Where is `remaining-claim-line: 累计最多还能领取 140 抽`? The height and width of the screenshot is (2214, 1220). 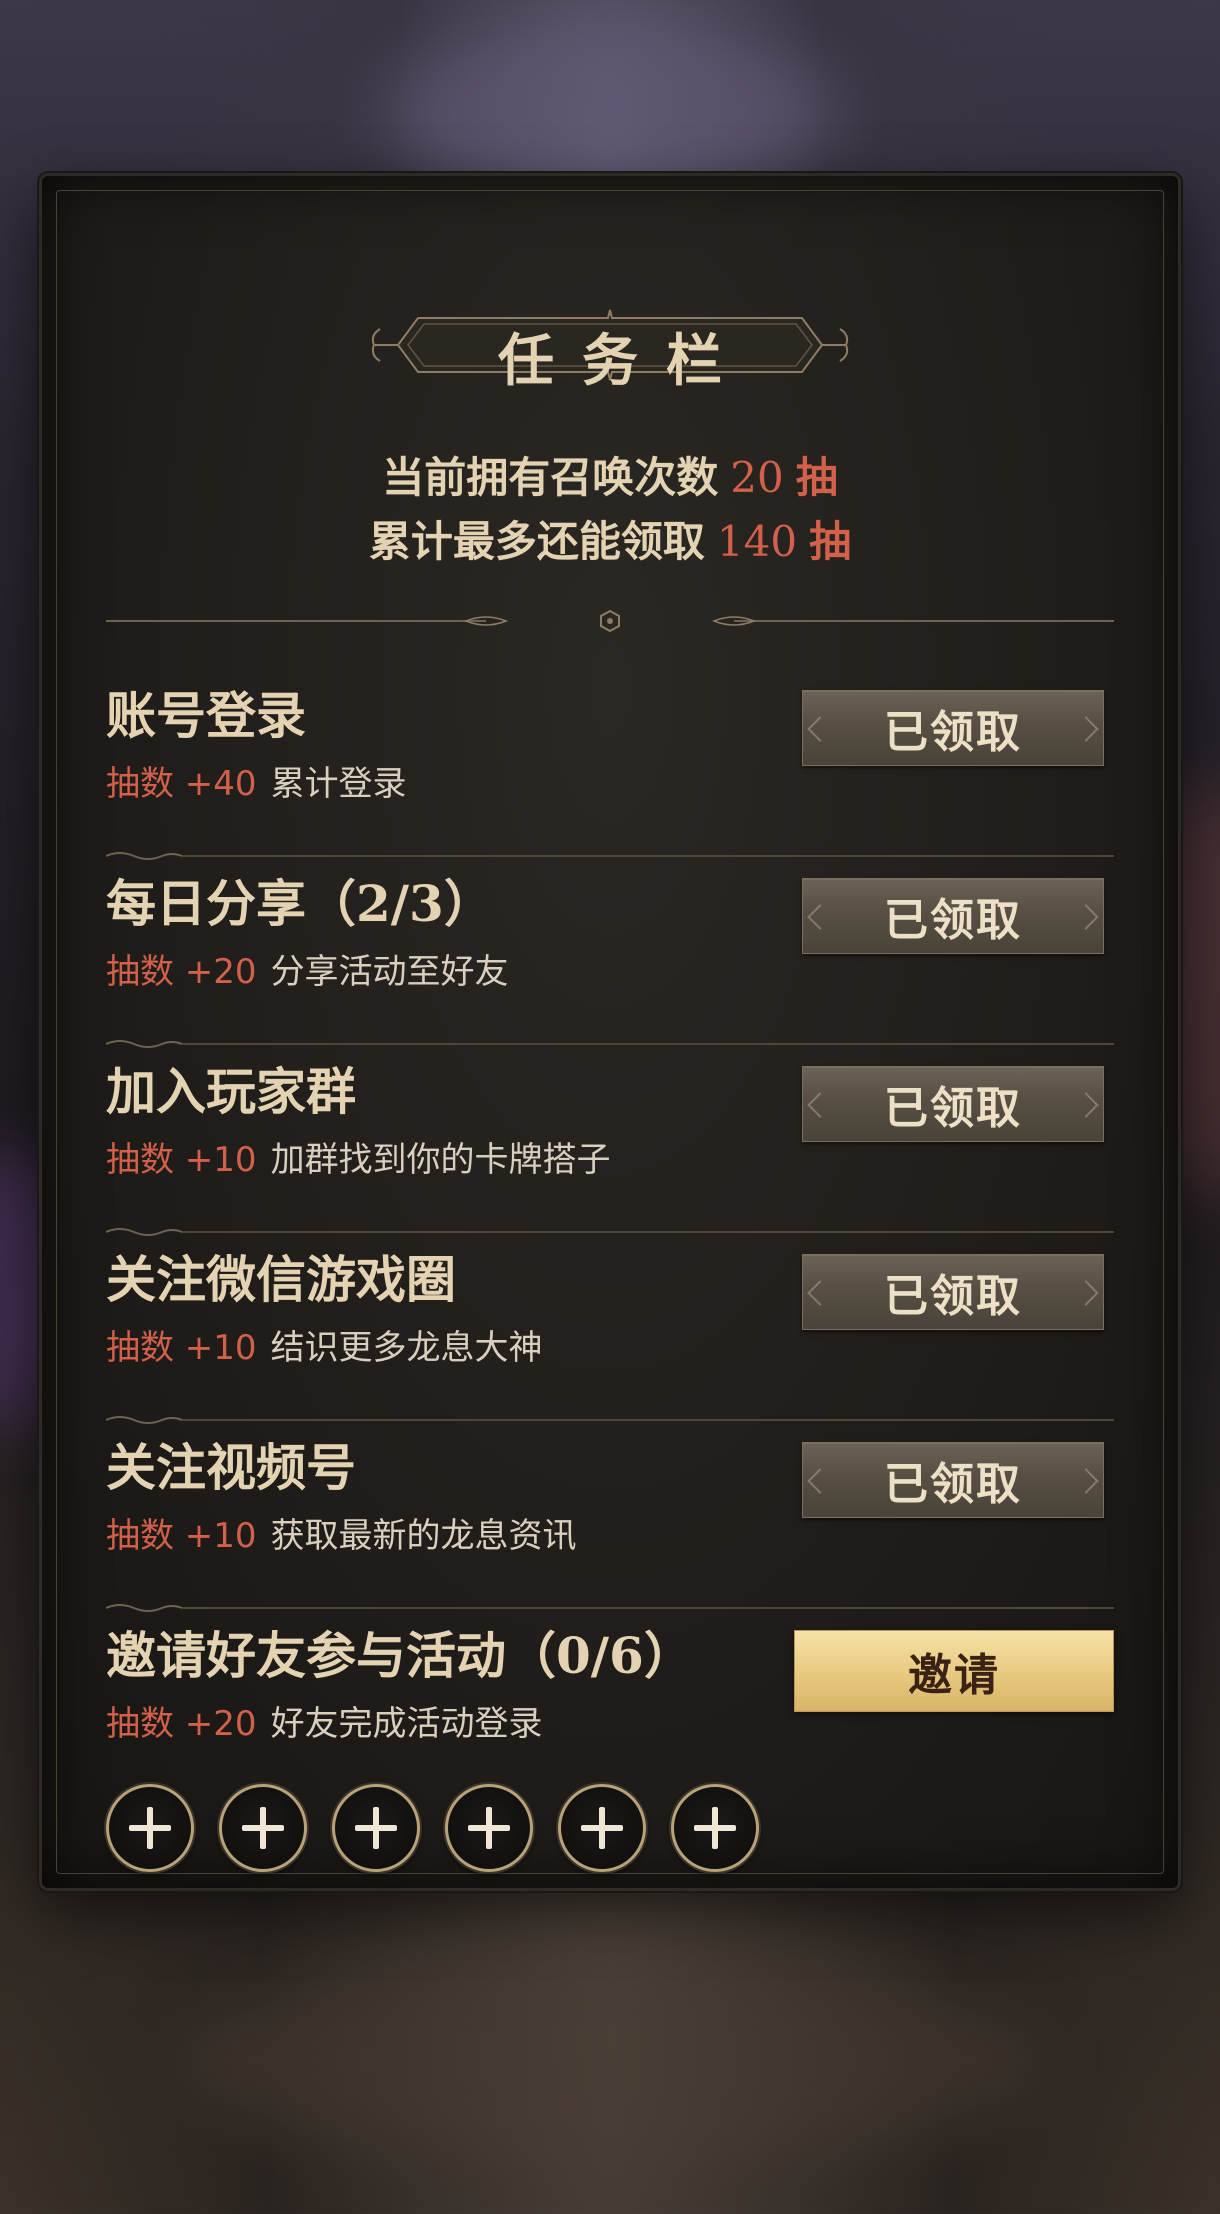 remaining-claim-line: 累计最多还能领取 140 抽 is located at coordinates (610, 538).